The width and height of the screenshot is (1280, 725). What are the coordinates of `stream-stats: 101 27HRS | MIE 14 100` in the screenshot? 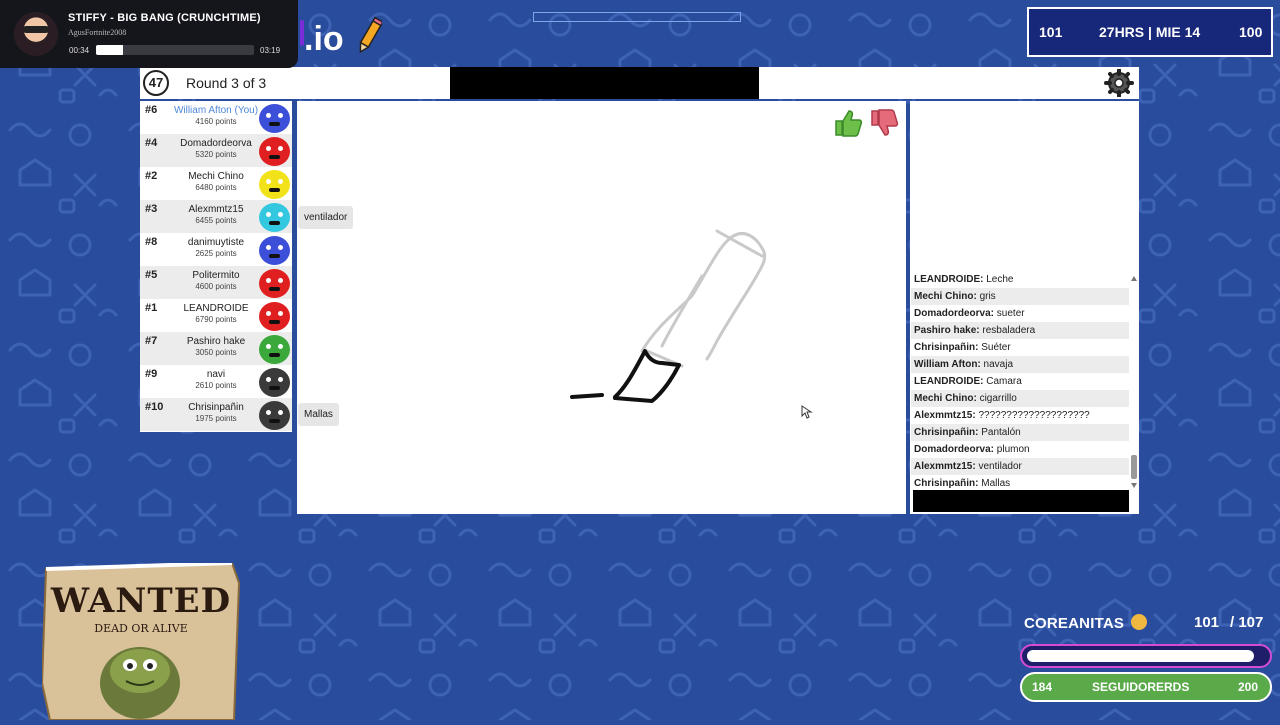 It's located at (1150, 32).